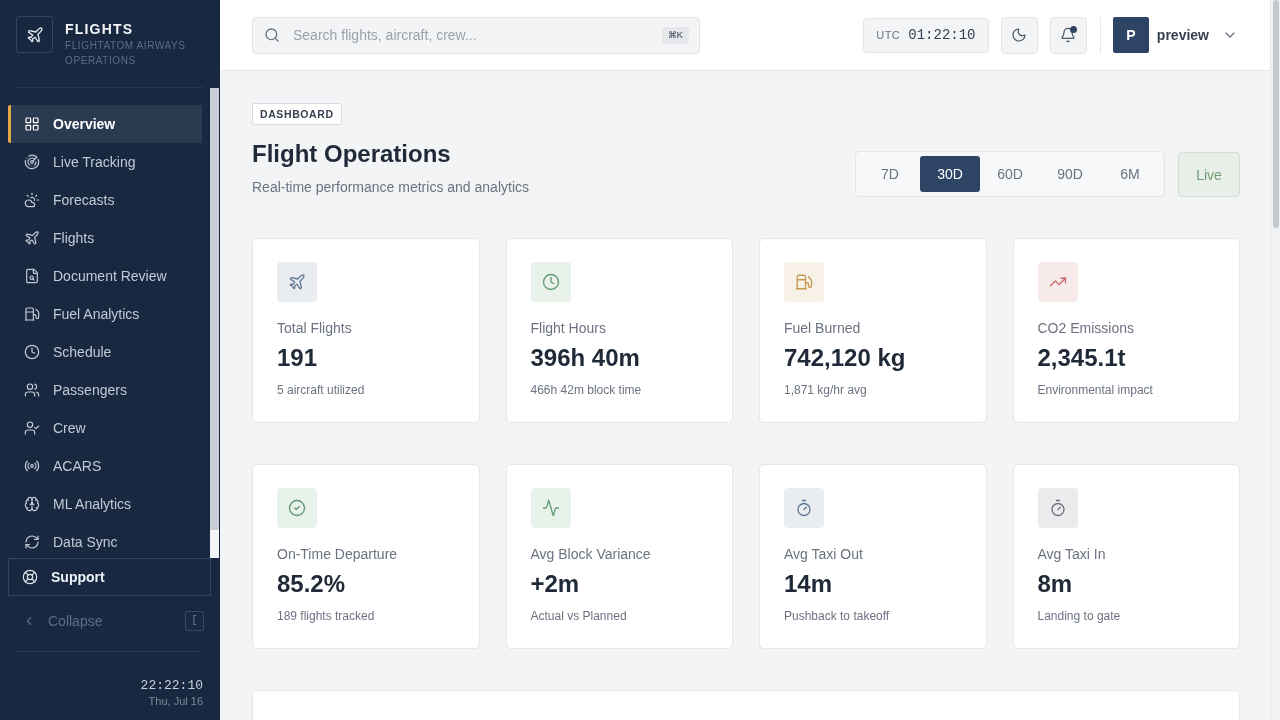 The image size is (1280, 720). I want to click on stat-note: 466h 42m block time, so click(586, 390).